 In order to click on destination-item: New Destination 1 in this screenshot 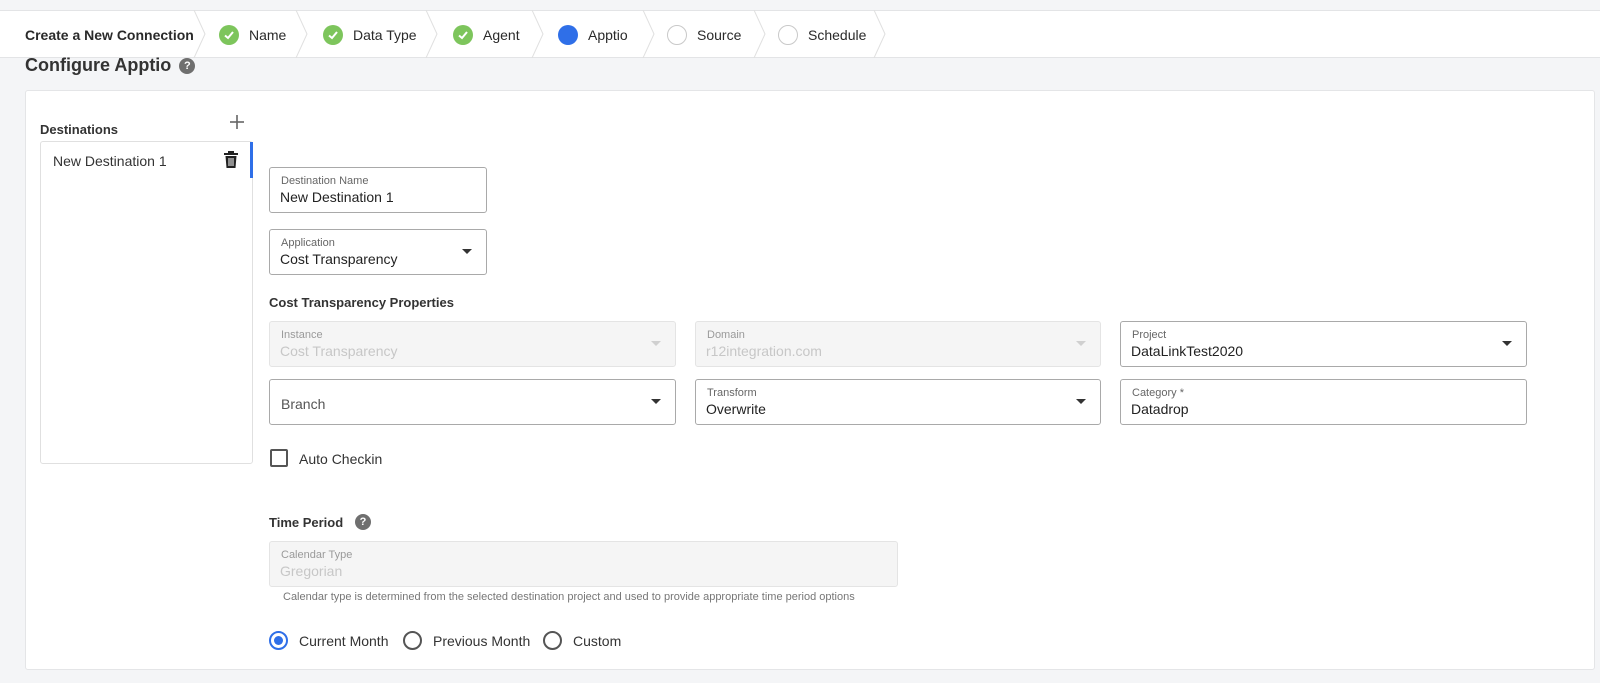, I will do `click(147, 160)`.